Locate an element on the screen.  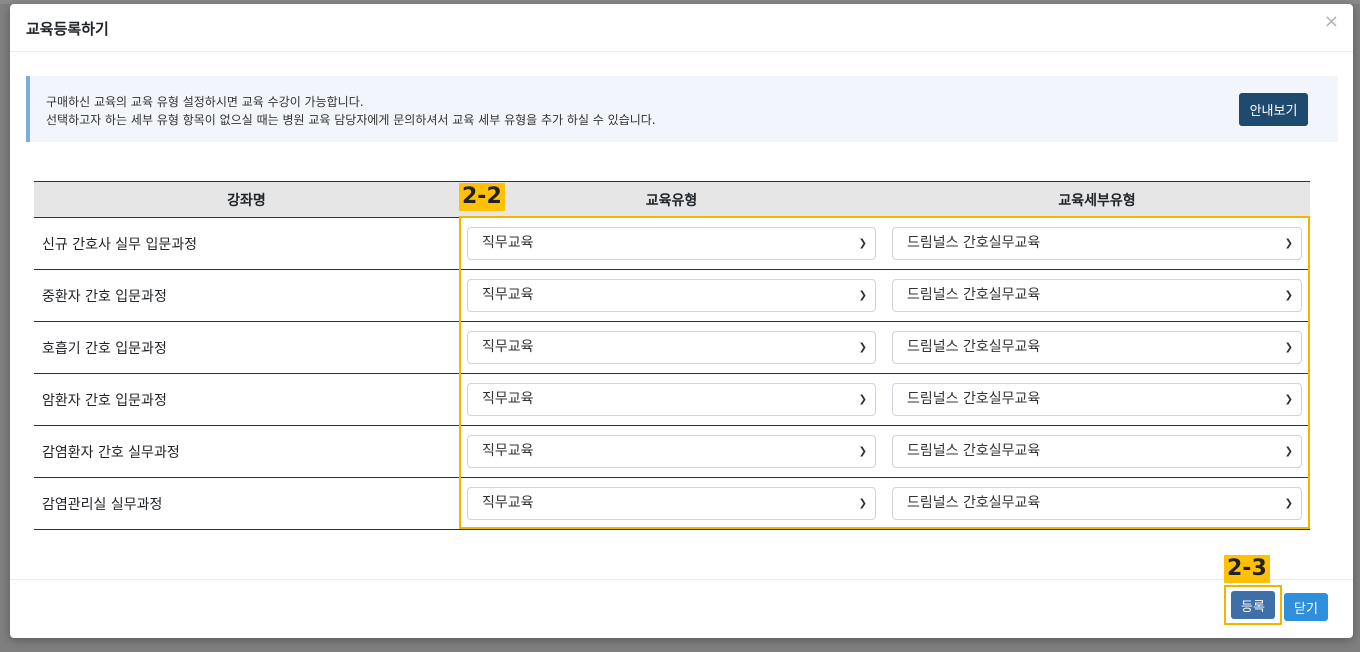
register-highlight: 등록 is located at coordinates (1253, 605).